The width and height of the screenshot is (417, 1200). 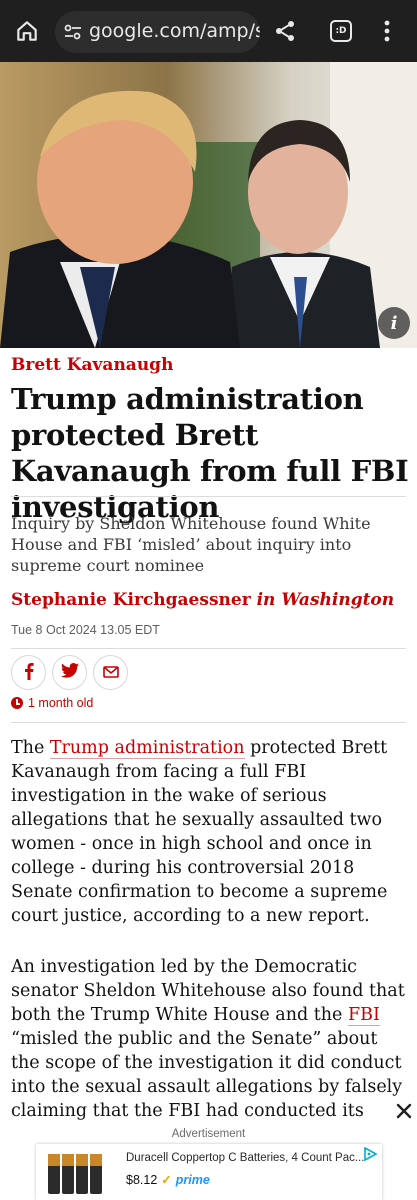 I want to click on paragraph-text: The, so click(x=30, y=748).